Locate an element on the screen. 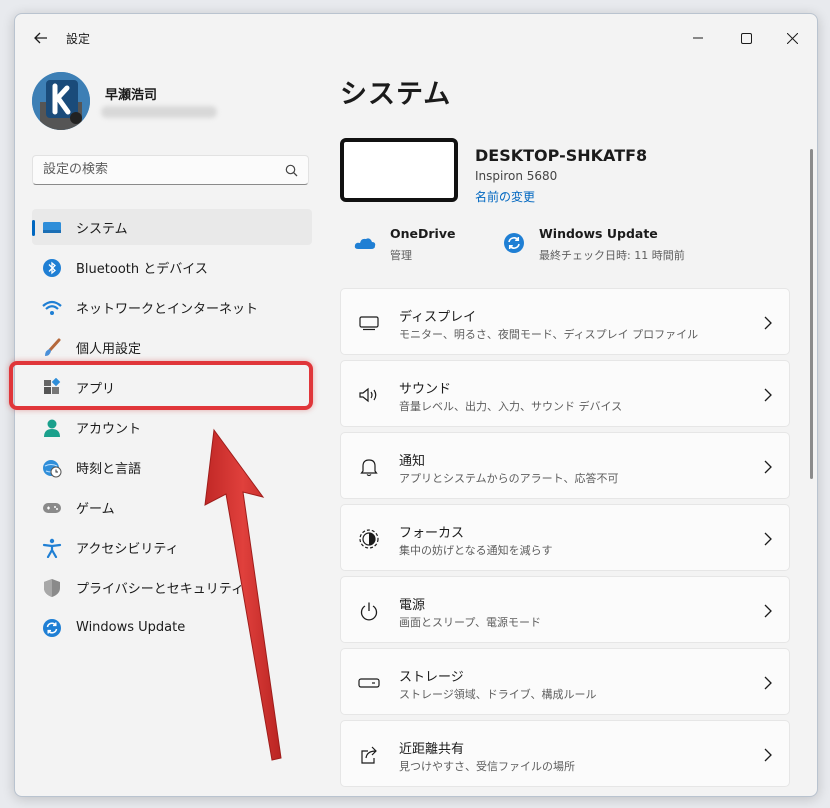 The width and height of the screenshot is (830, 808). sidebar-item-label: 個人用設定 is located at coordinates (109, 349).